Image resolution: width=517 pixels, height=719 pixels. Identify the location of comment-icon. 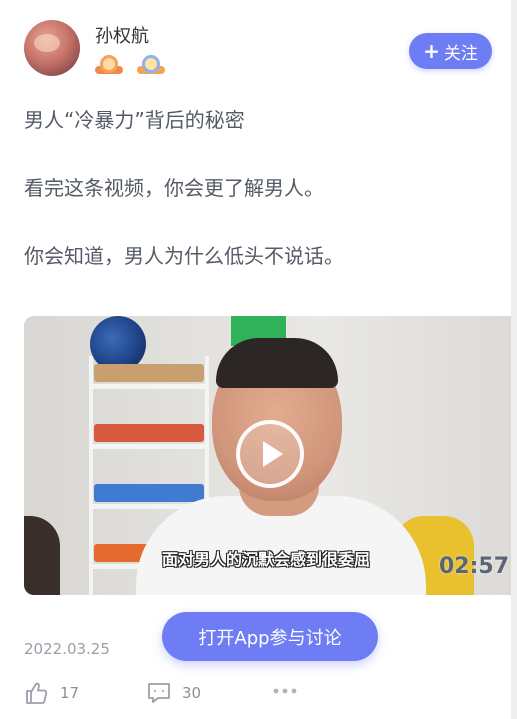
(159, 693).